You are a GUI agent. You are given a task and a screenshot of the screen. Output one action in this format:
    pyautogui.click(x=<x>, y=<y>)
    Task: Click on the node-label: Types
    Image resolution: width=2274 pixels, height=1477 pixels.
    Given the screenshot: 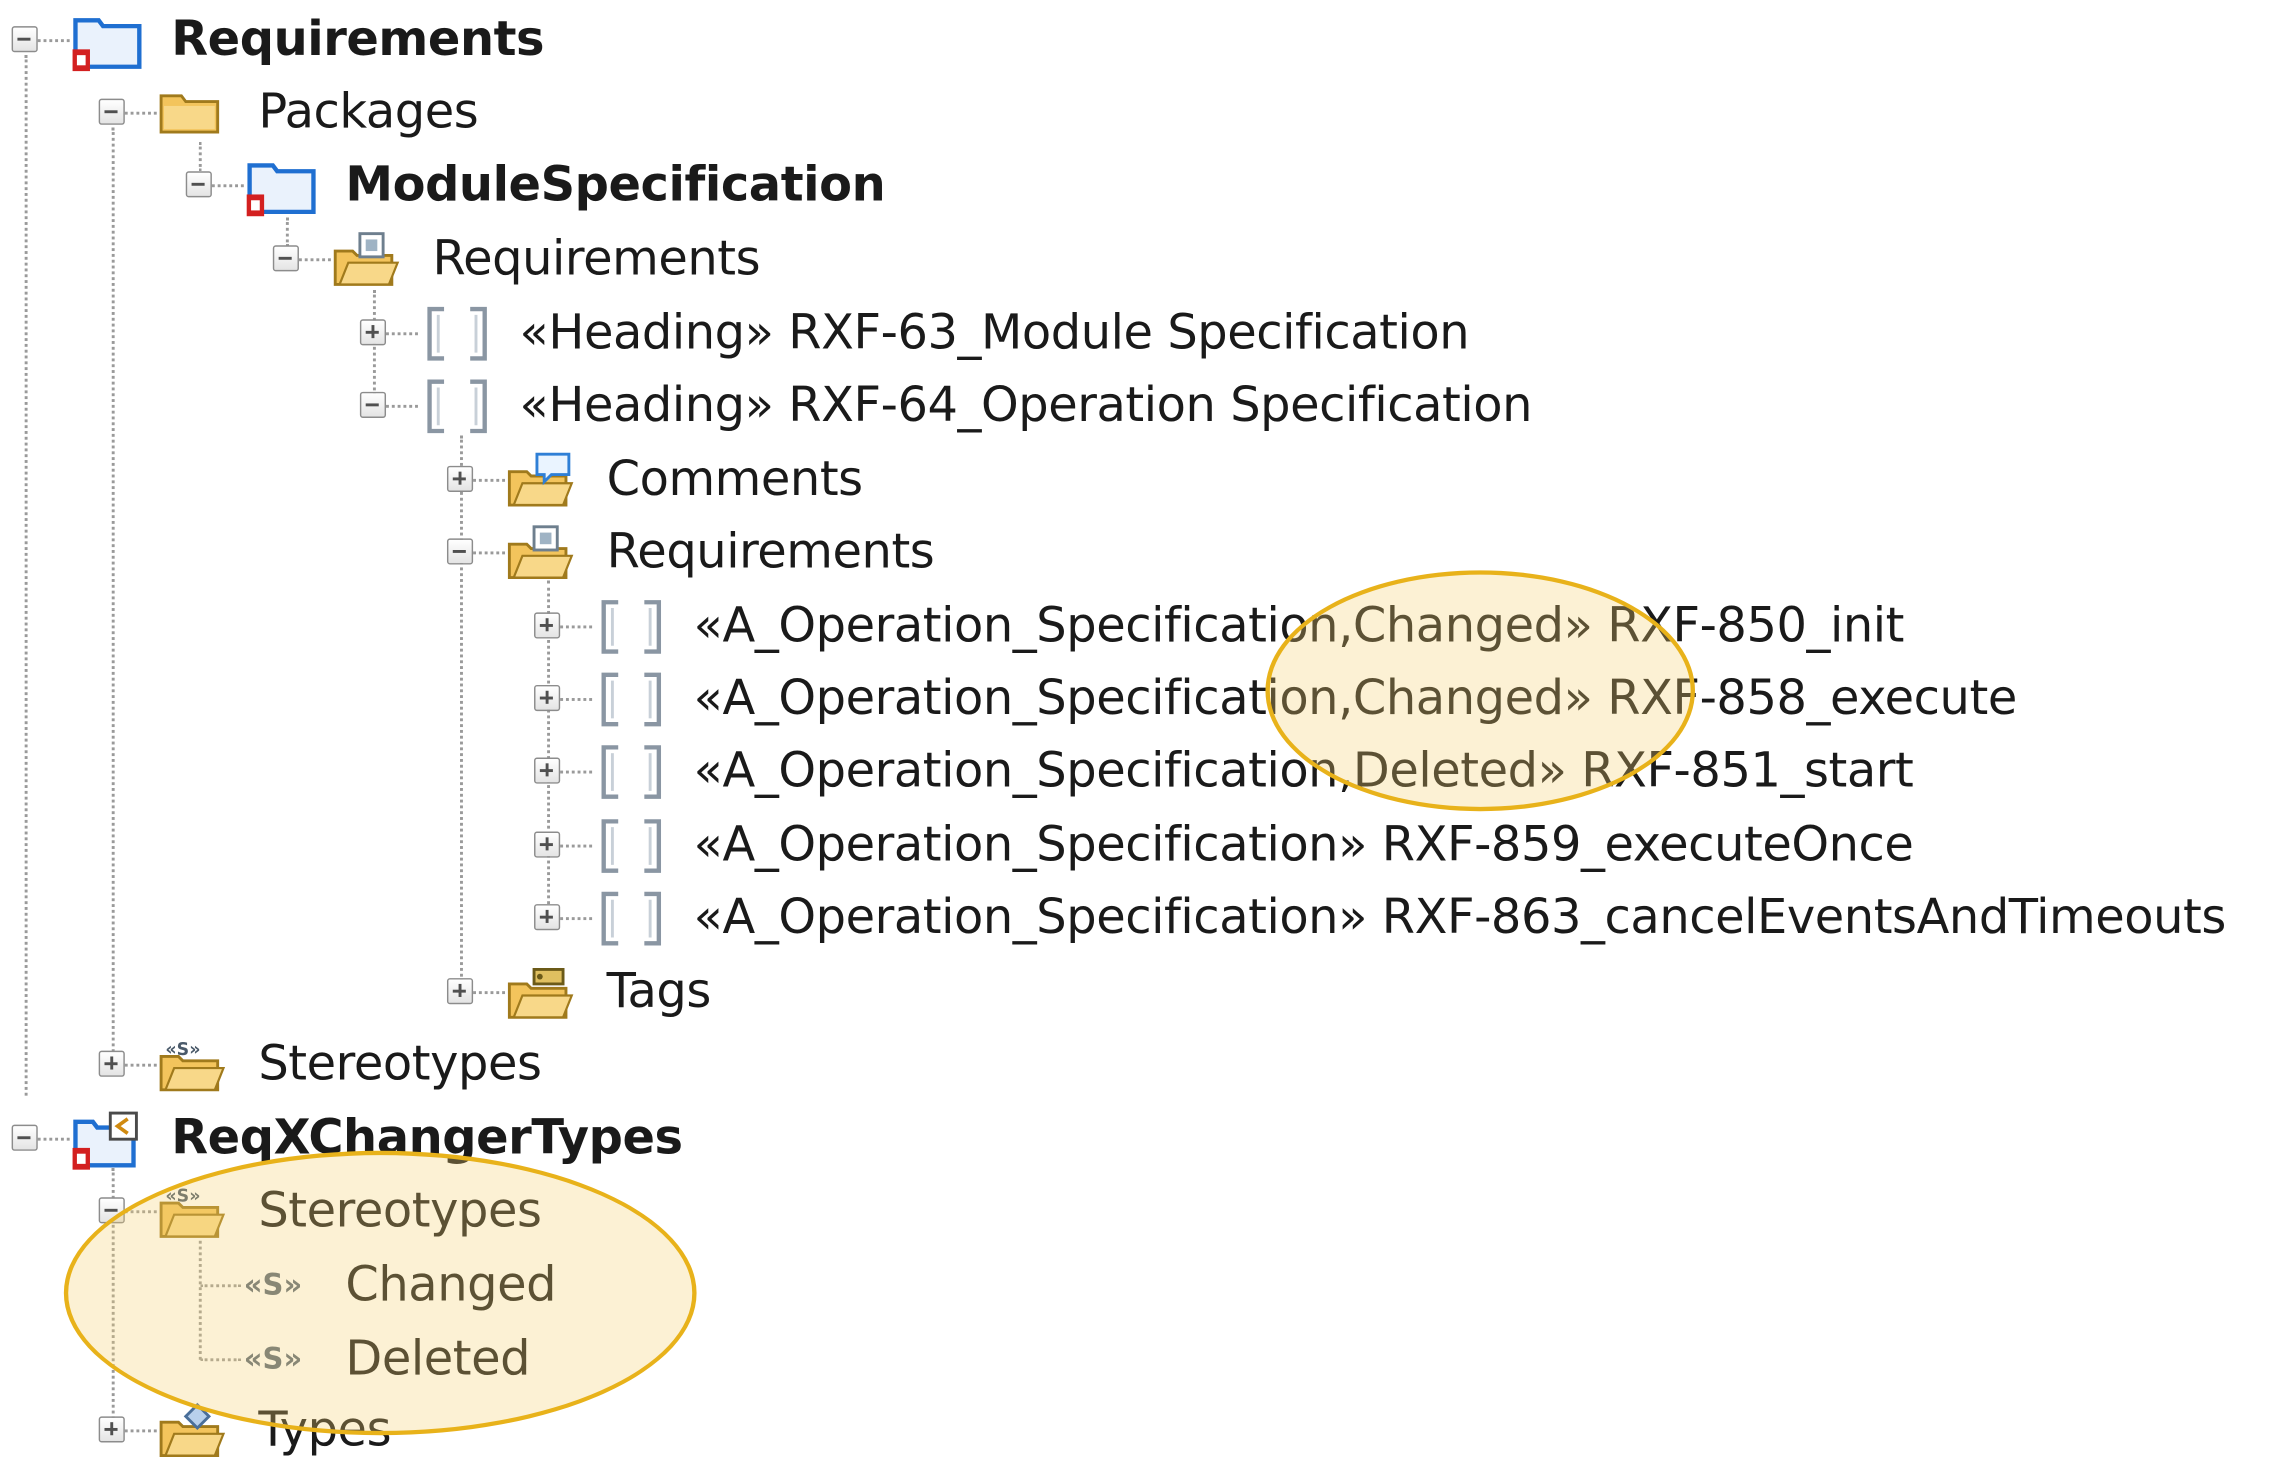 What is the action you would take?
    pyautogui.click(x=325, y=1429)
    